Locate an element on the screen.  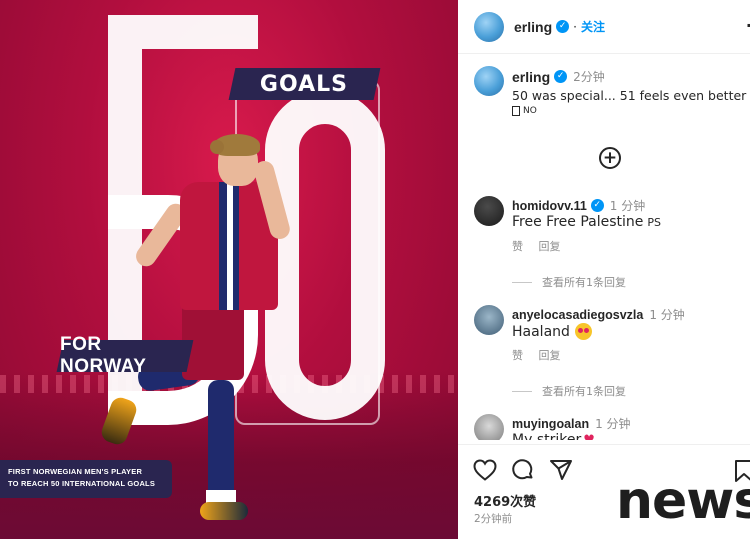
comment-header: anyelocasadiegosvzla 1 分钟 is located at coordinates (598, 314).